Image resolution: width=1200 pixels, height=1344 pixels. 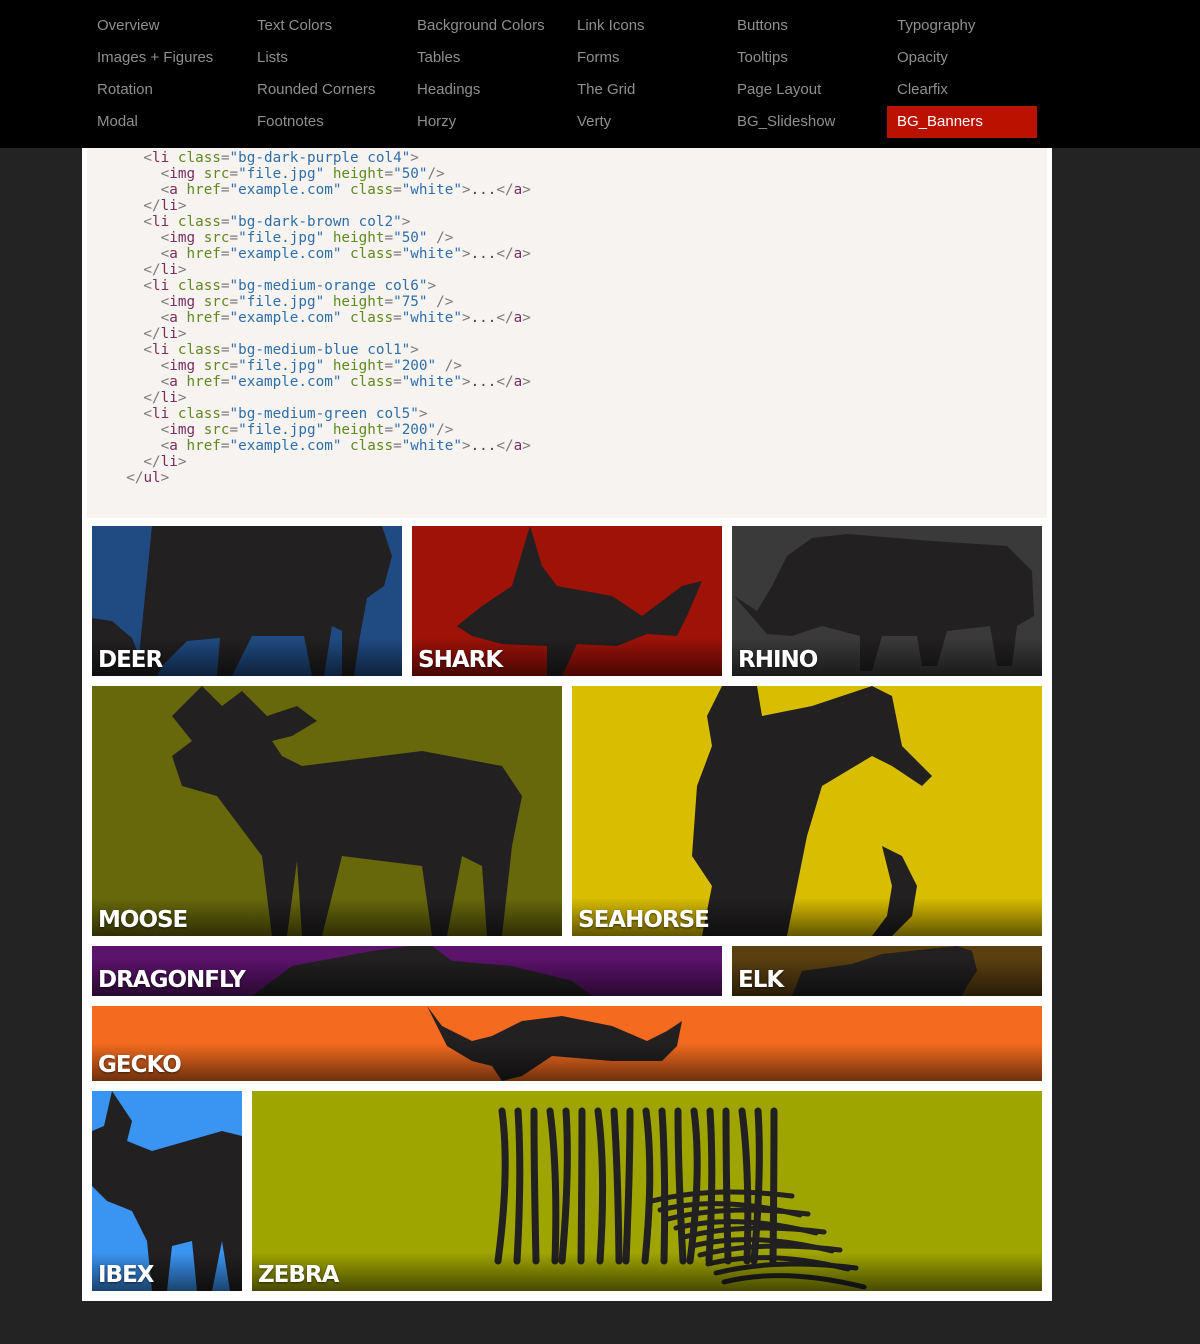 I want to click on nav-item-rounded-corners: Rounded Corners, so click(x=322, y=90).